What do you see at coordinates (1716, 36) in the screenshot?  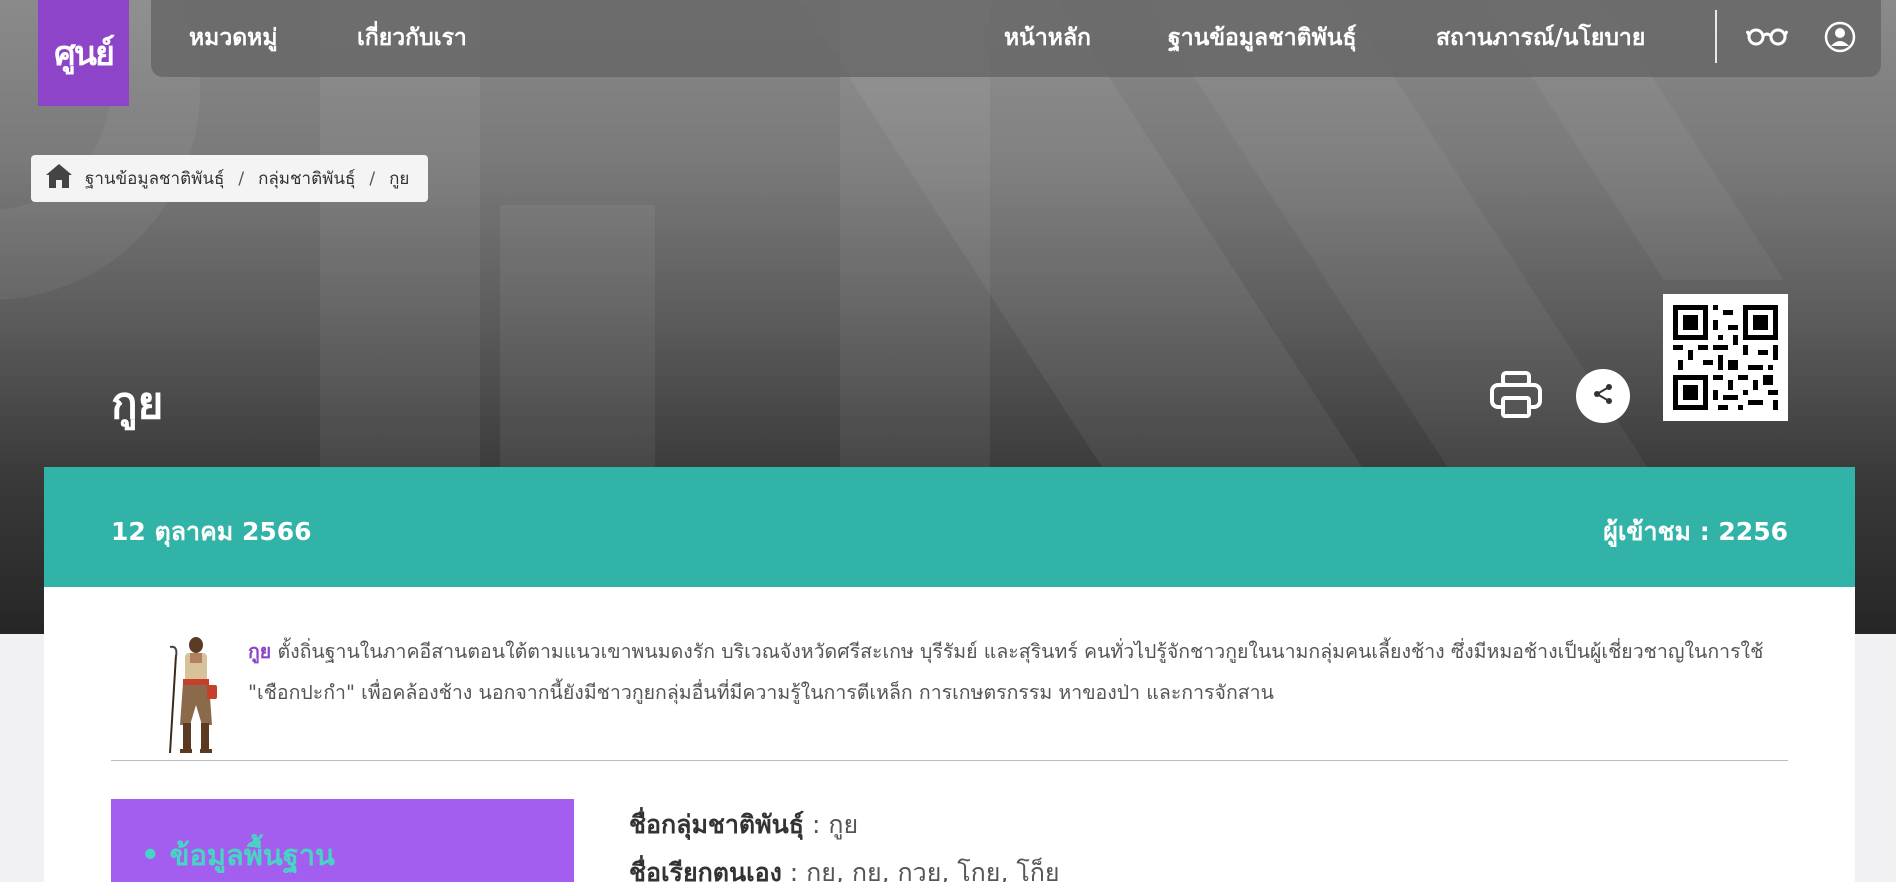 I see `nav-divider` at bounding box center [1716, 36].